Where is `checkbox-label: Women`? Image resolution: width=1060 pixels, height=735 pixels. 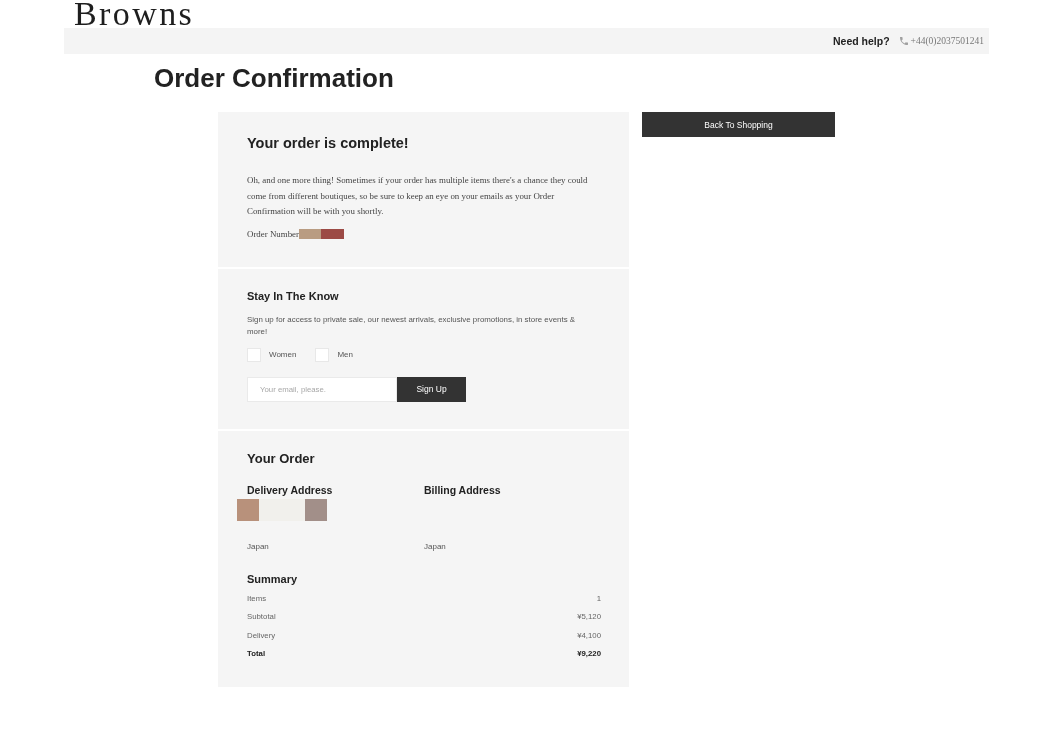 checkbox-label: Women is located at coordinates (283, 354).